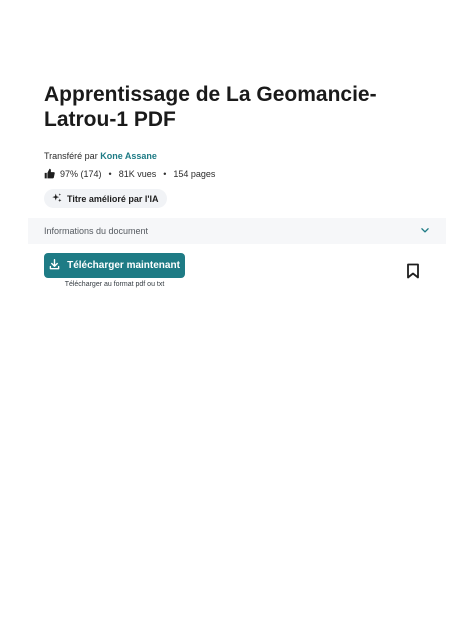  Describe the element at coordinates (71, 156) in the screenshot. I see `uploaded-by-label: Transféré par` at that location.